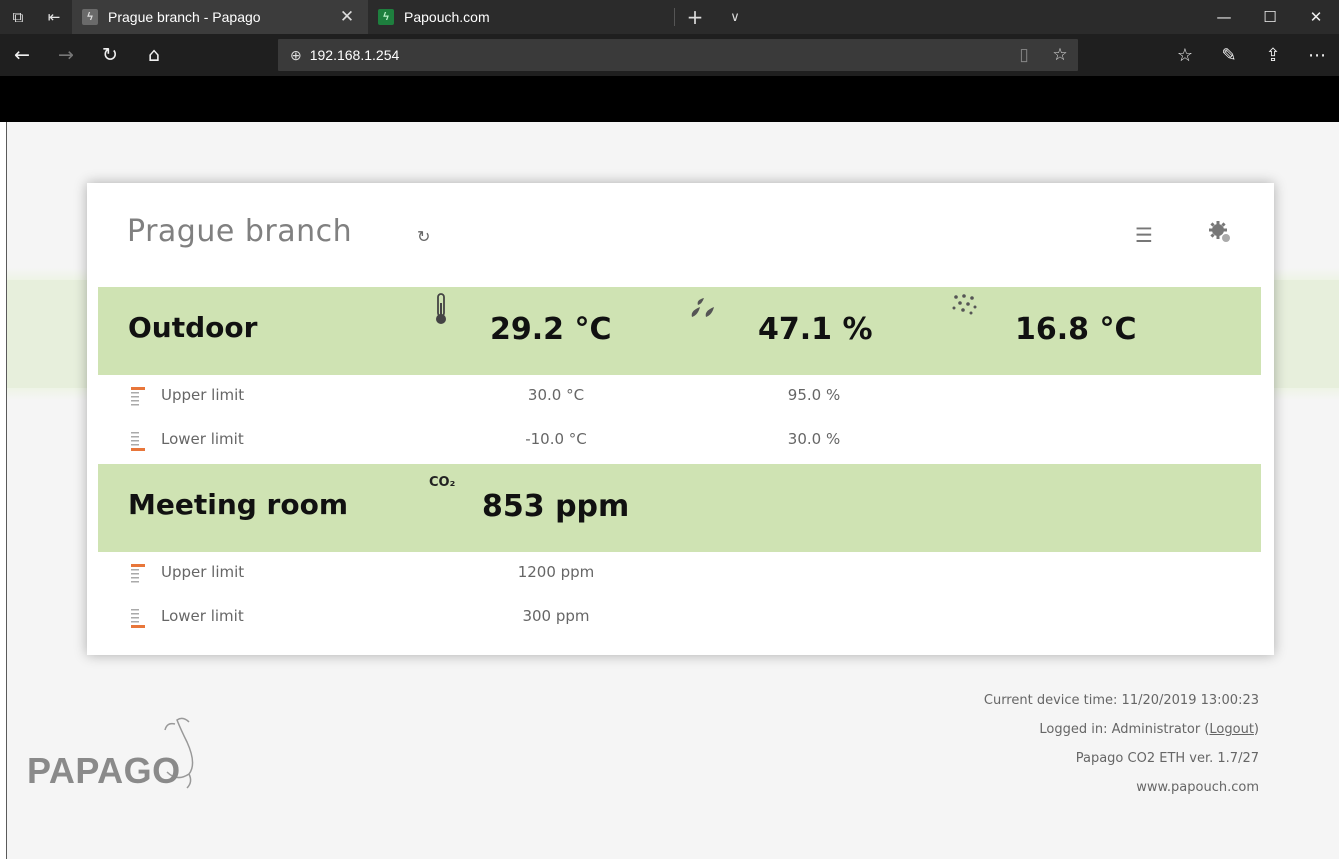  Describe the element at coordinates (193, 327) in the screenshot. I see `sensor-name: Outdoor` at that location.